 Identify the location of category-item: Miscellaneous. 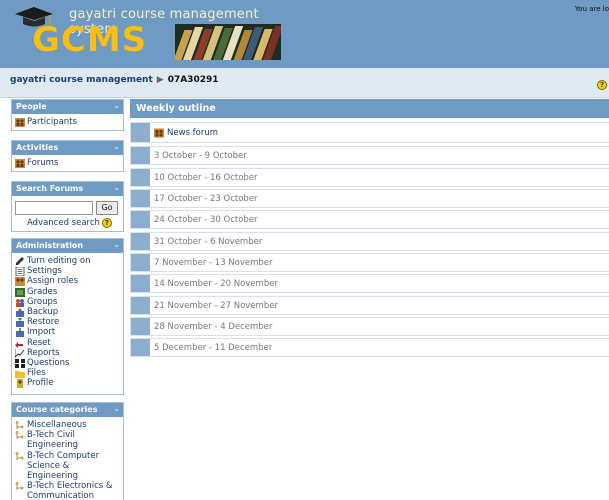
(67, 425).